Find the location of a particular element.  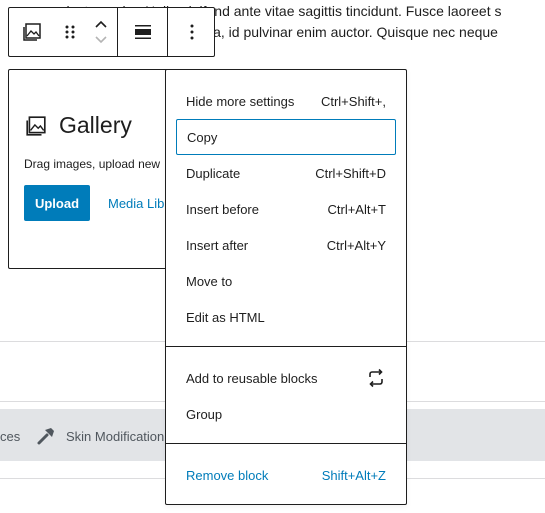

more-vertical-icon is located at coordinates (192, 32).